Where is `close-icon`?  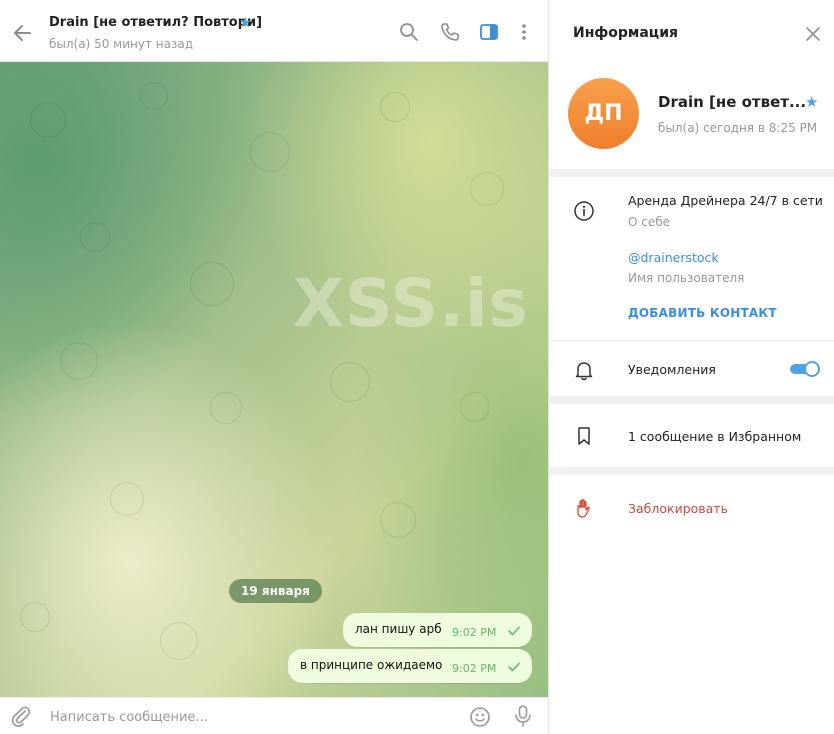 close-icon is located at coordinates (813, 34).